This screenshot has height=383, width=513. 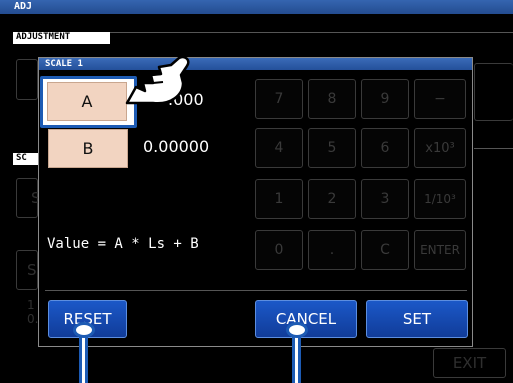 What do you see at coordinates (255, 64) in the screenshot?
I see `dialog-title: SCALE 1` at bounding box center [255, 64].